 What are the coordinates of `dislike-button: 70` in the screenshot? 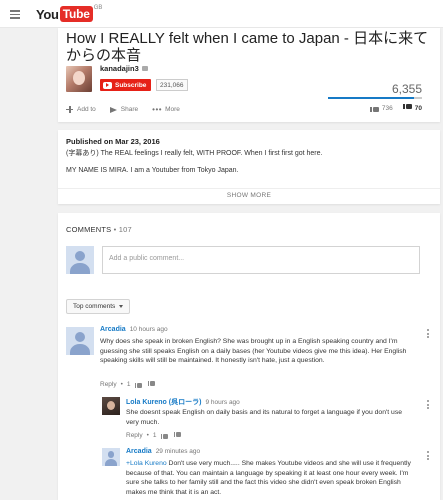 It's located at (412, 108).